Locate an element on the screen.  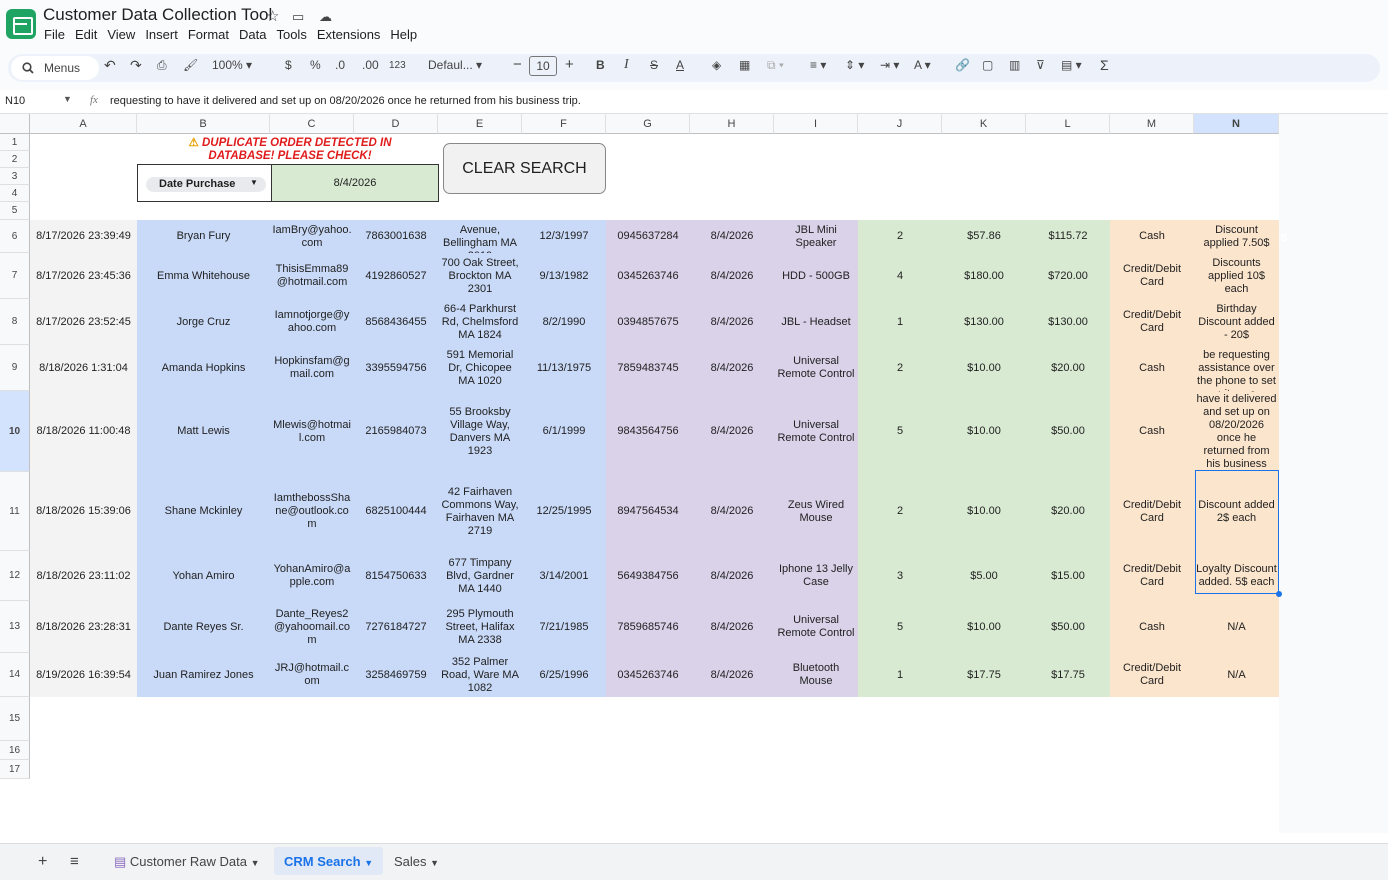
bold-button: B is located at coordinates (600, 65).